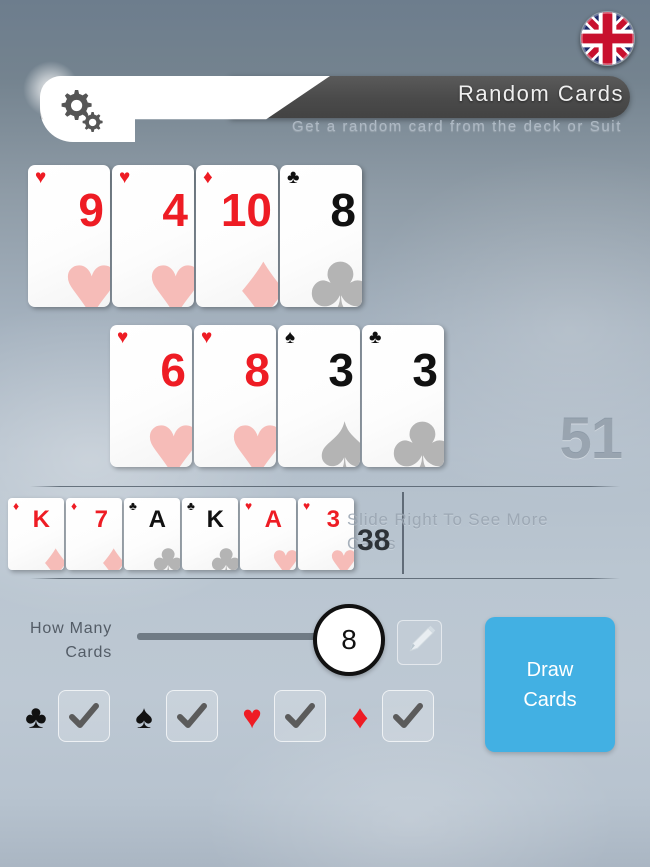 The image size is (650, 867). I want to click on suit-filter-clubs: ♣, so click(62, 716).